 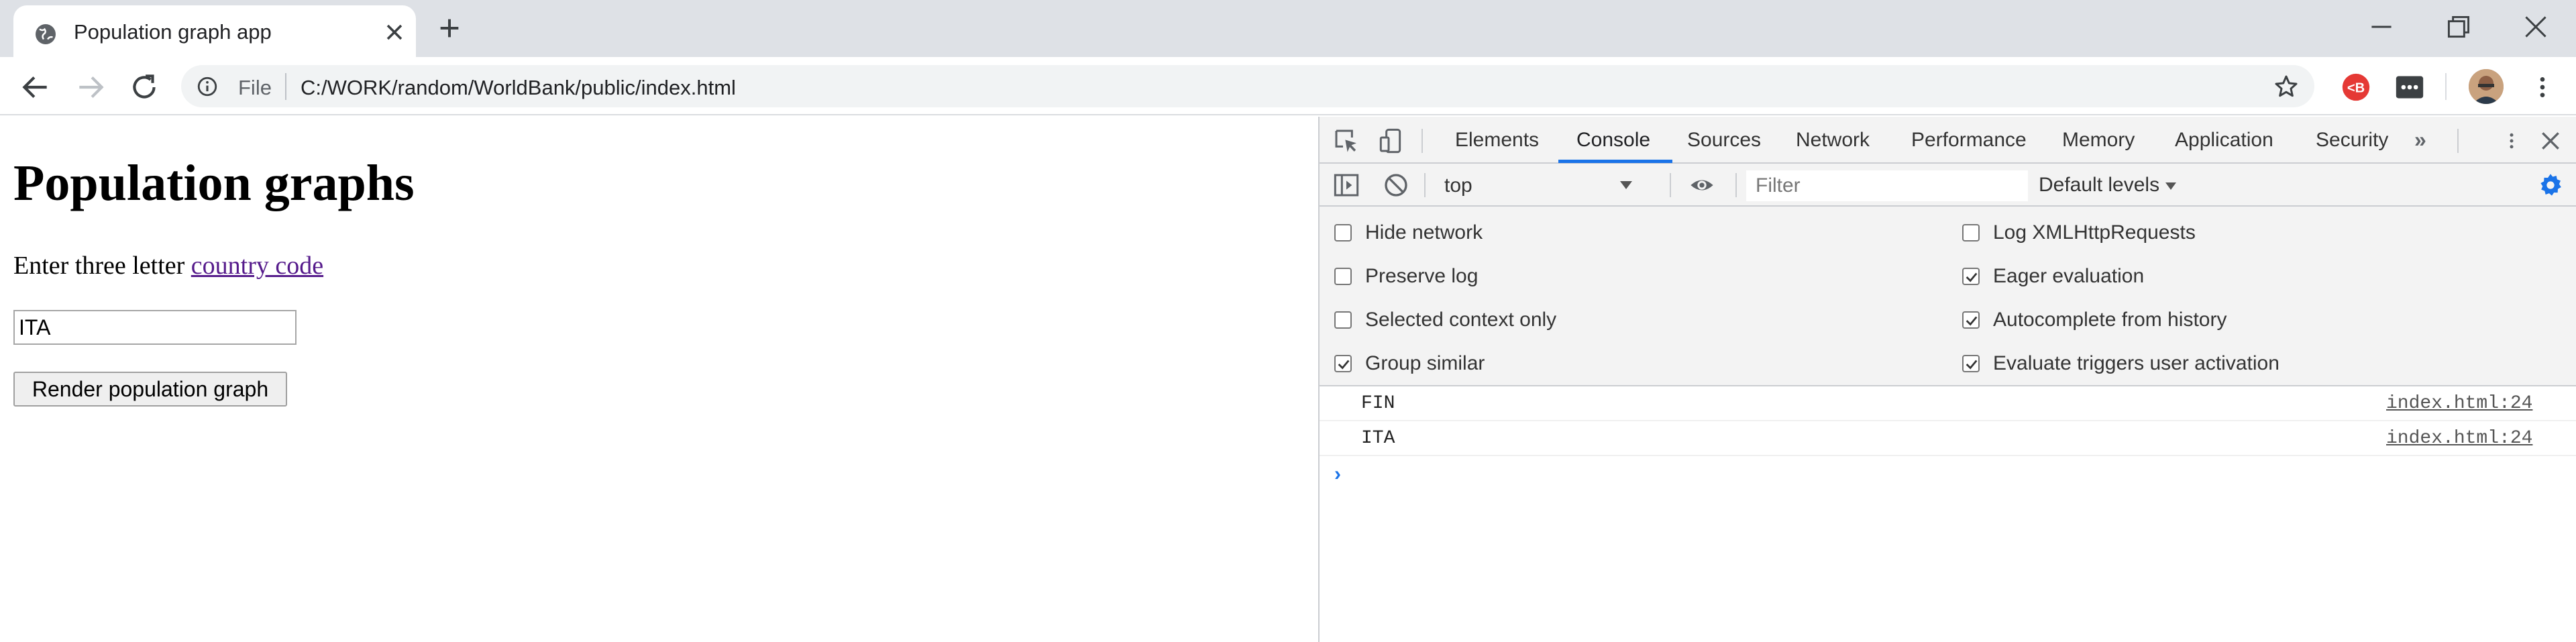 I want to click on console-message-text: ITA, so click(x=1378, y=438).